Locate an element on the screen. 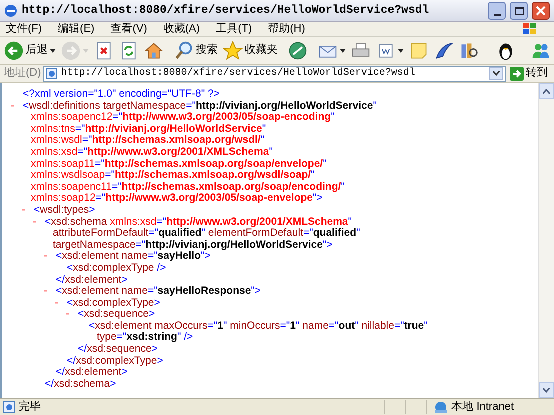 Image resolution: width=554 pixels, height=415 pixels. xml-line: <wsdl:definitions targetNamespace="http://vivianj.org/HelloWorldService" is located at coordinates (200, 106).